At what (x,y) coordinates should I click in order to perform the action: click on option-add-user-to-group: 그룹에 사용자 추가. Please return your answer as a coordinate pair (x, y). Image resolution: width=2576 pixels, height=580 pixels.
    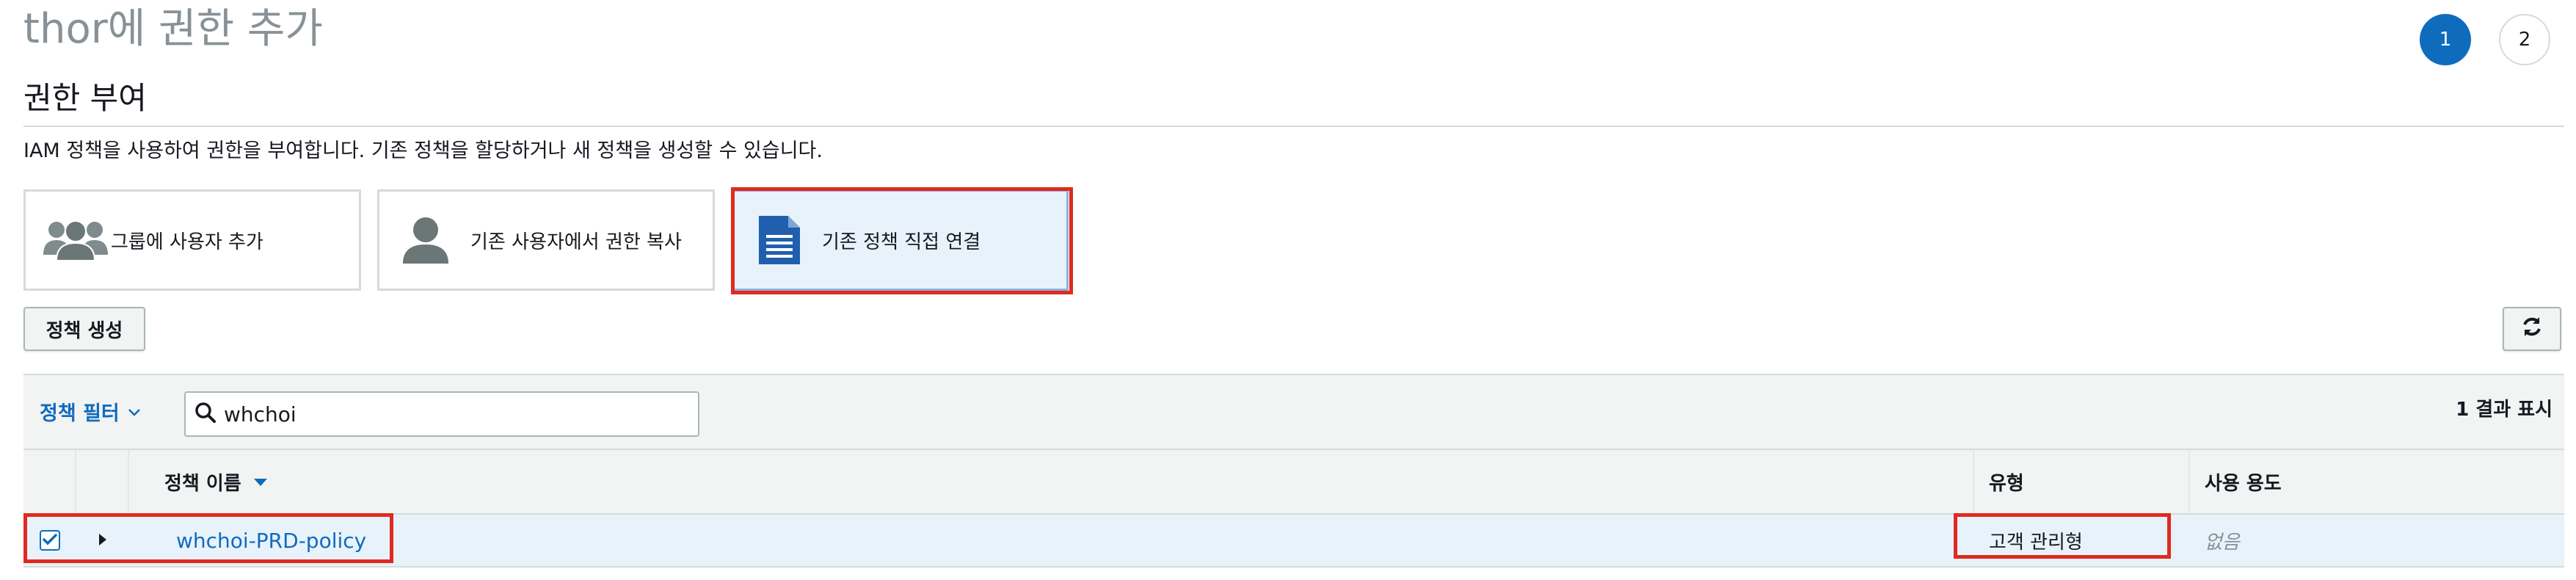
    Looking at the image, I should click on (192, 240).